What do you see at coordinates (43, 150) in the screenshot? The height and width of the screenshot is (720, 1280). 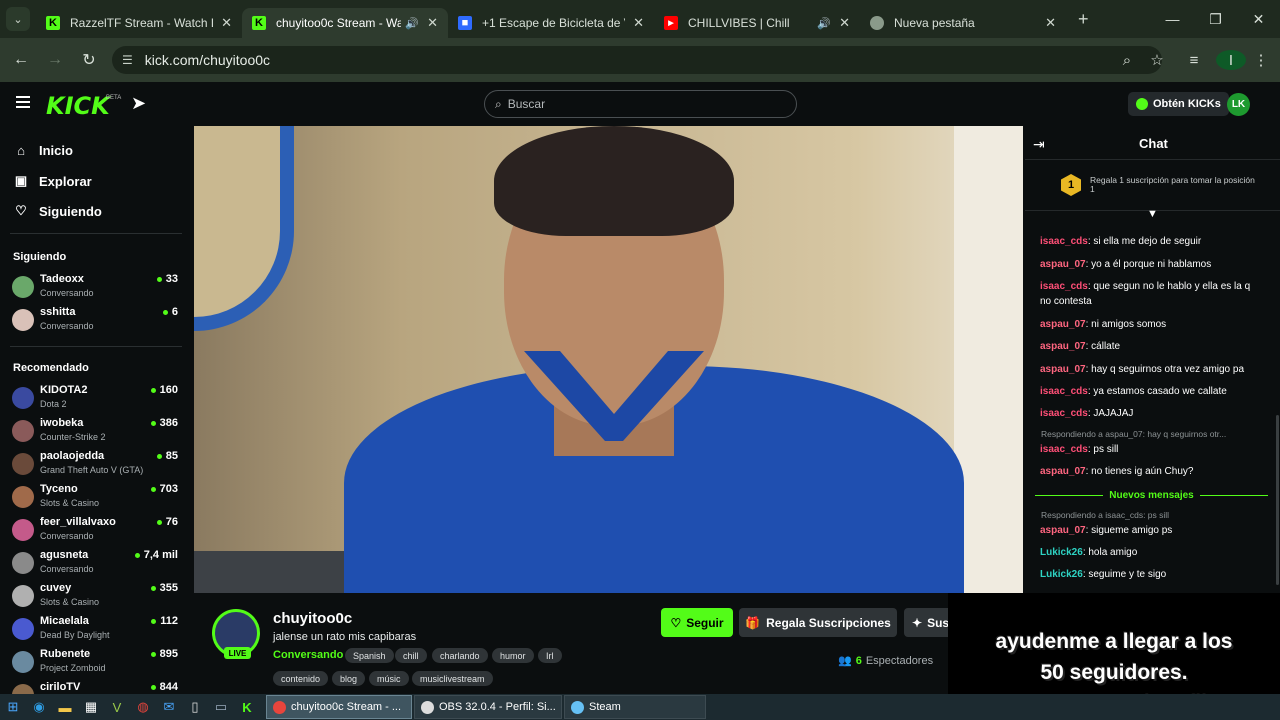 I see `sidebar-item-home: ⌂ Inicio` at bounding box center [43, 150].